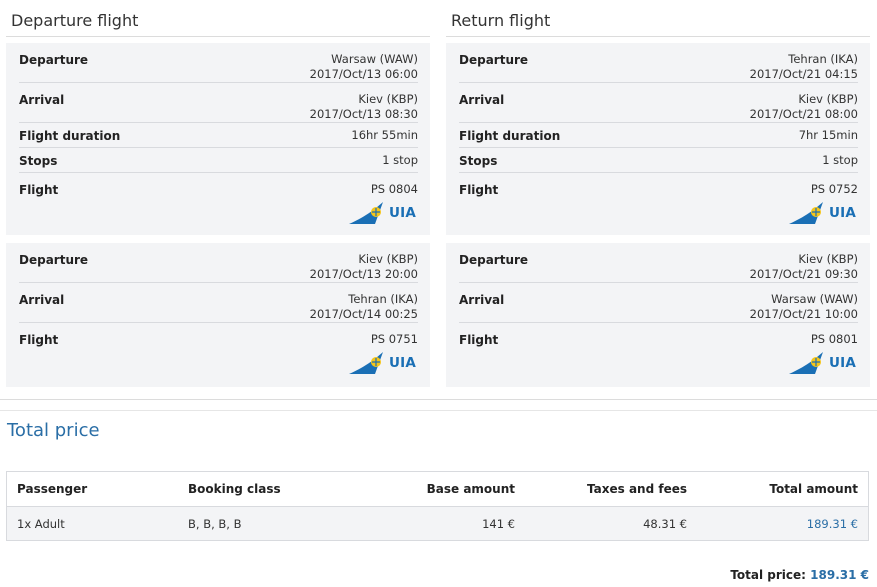  Describe the element at coordinates (768, 575) in the screenshot. I see `grand-total-label: Total price:` at that location.